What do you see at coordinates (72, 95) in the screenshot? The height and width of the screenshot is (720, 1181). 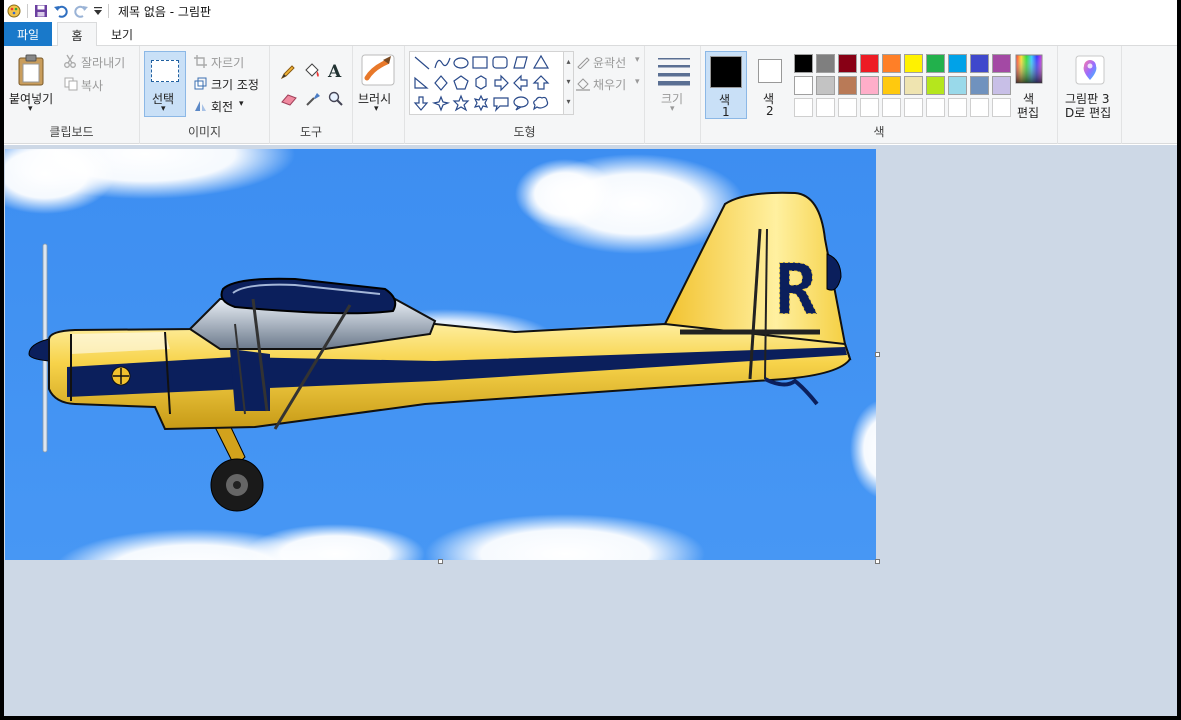 I see `group-clipboard: 붙여넣기 ▾ 잘라내기 복사 클립보드` at bounding box center [72, 95].